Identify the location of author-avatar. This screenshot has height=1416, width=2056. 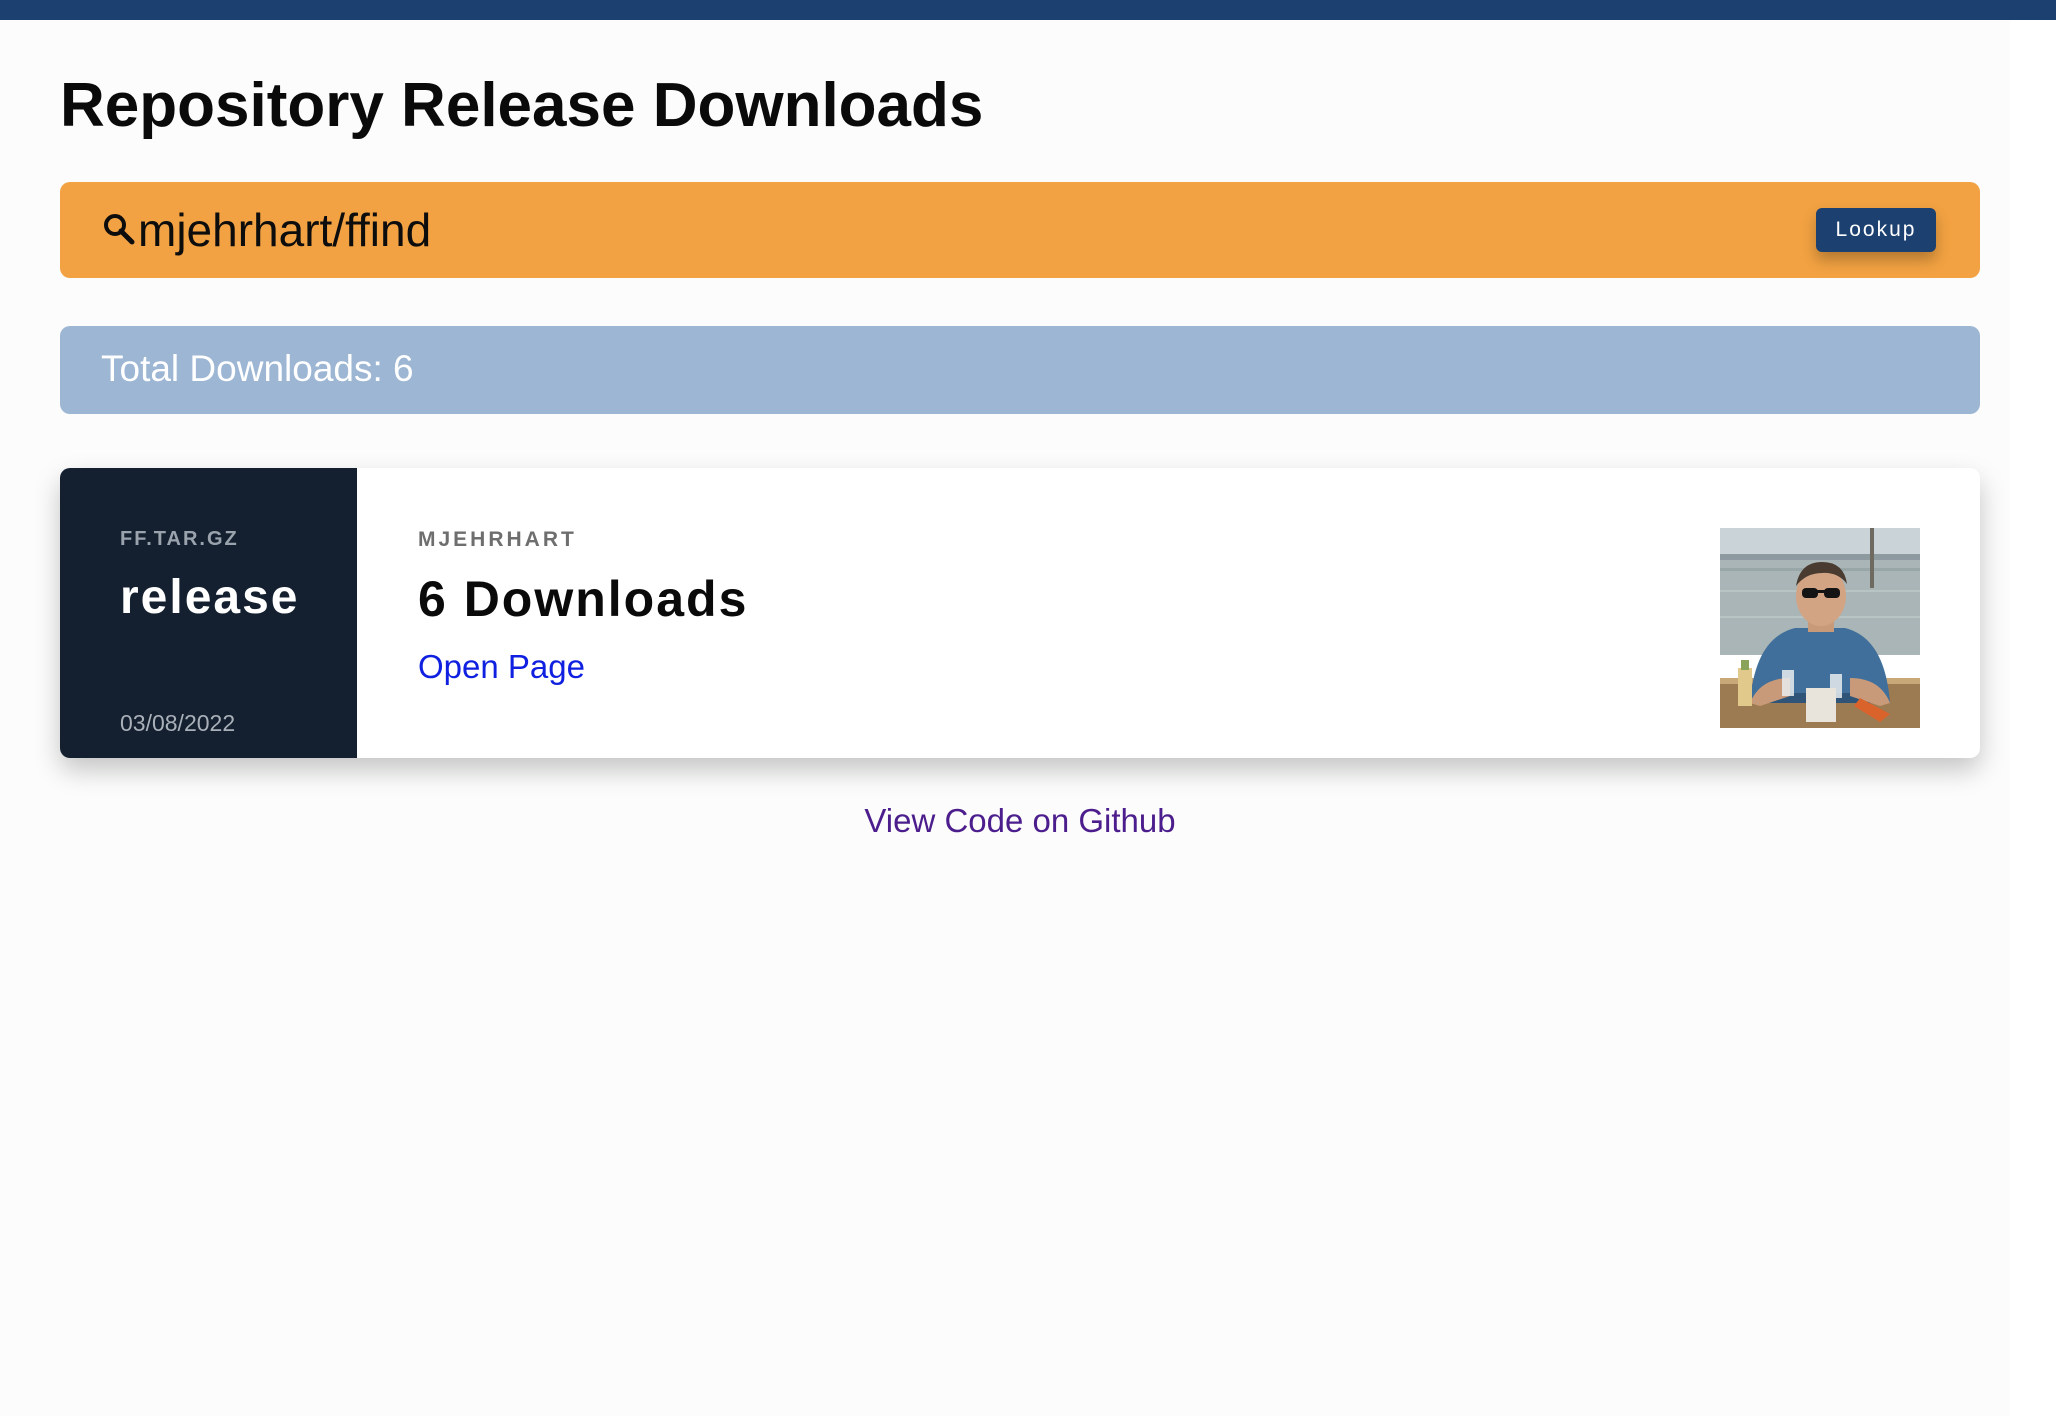
(1820, 628).